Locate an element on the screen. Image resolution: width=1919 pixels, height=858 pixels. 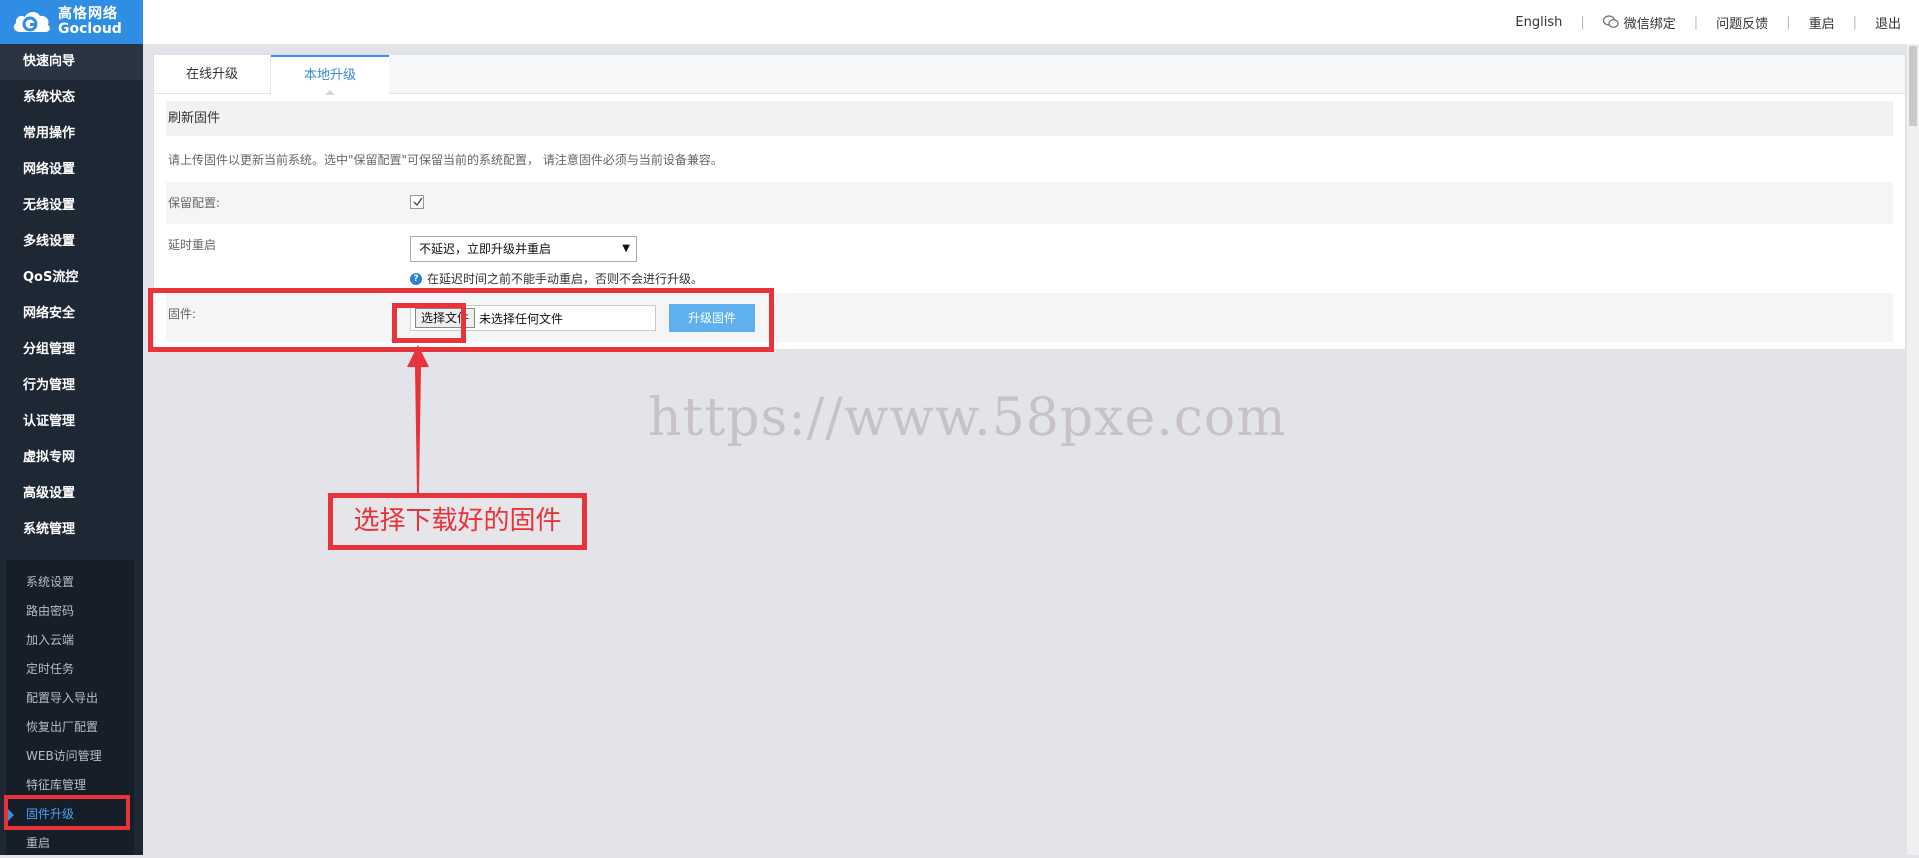
logo-text: 高恪网络 Gocloud is located at coordinates (90, 22).